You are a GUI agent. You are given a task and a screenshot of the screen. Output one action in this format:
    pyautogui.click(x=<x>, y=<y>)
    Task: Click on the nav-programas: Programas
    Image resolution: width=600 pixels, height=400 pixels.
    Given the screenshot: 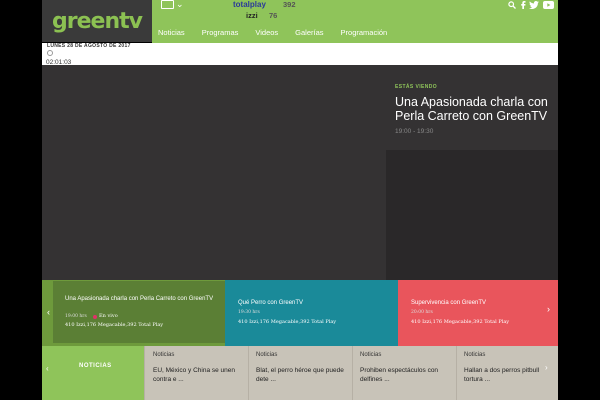 What is the action you would take?
    pyautogui.click(x=220, y=32)
    